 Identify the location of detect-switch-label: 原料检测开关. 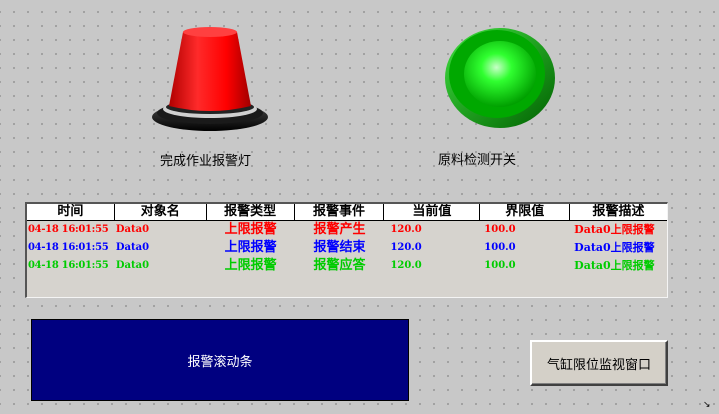
(477, 160).